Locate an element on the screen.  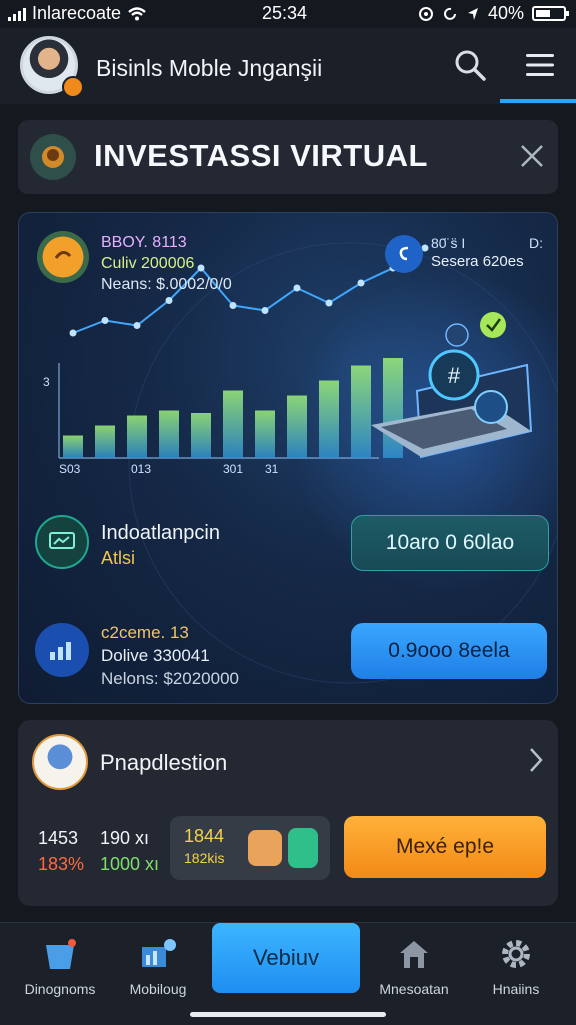
stat-value: 1453 is located at coordinates (58, 838).